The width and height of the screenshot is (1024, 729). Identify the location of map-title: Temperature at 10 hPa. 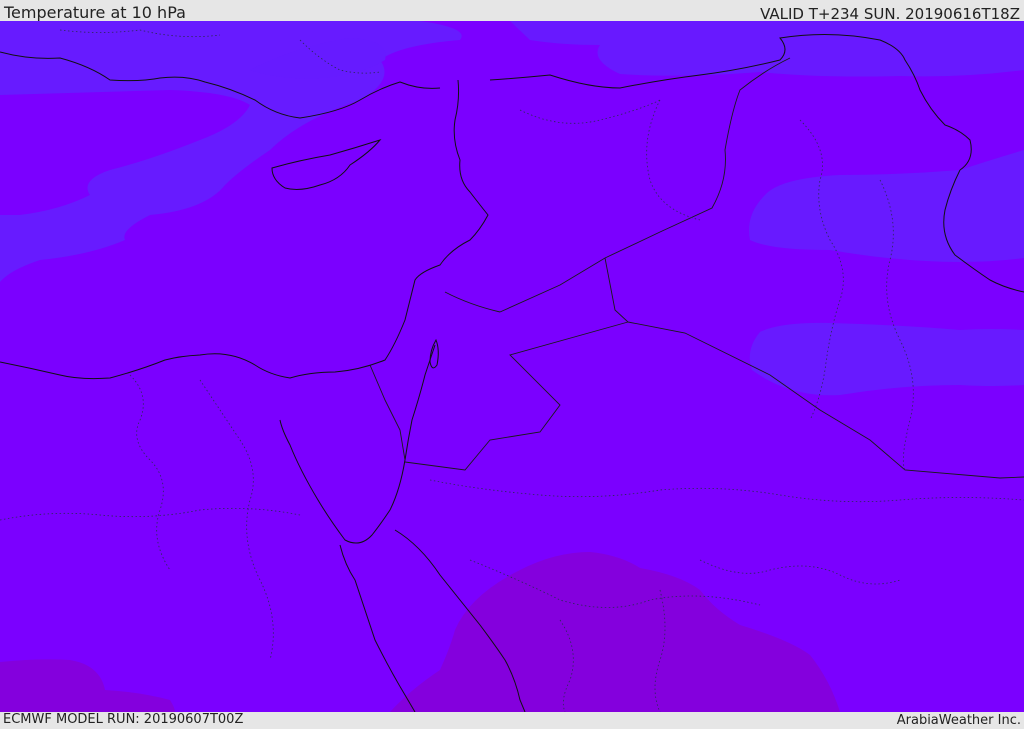
(95, 12).